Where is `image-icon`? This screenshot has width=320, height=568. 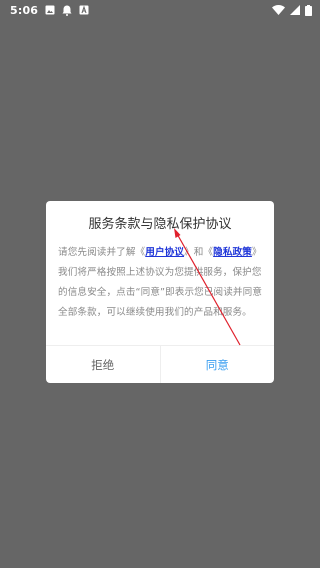
image-icon is located at coordinates (50, 10).